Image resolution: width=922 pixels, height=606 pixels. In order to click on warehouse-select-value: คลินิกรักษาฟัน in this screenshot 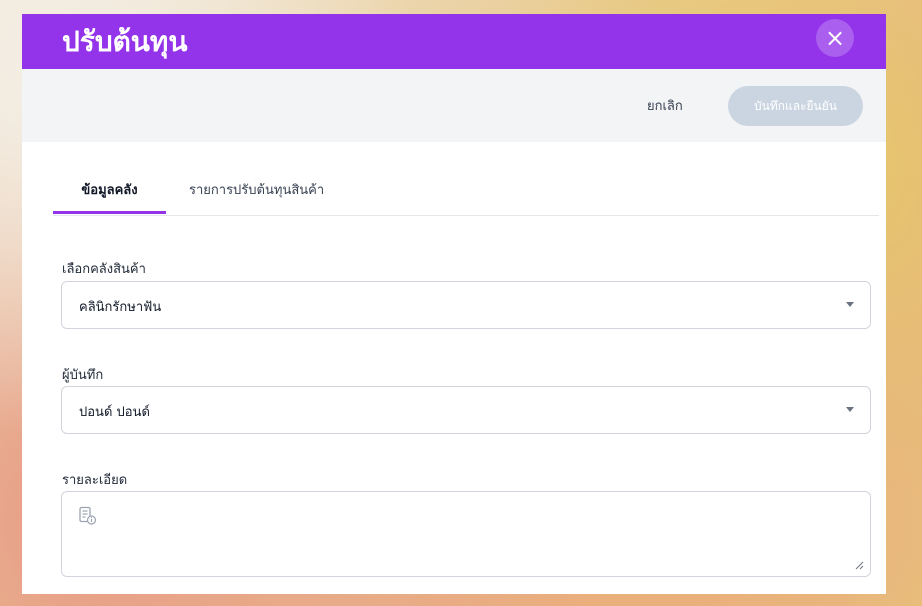, I will do `click(120, 307)`.